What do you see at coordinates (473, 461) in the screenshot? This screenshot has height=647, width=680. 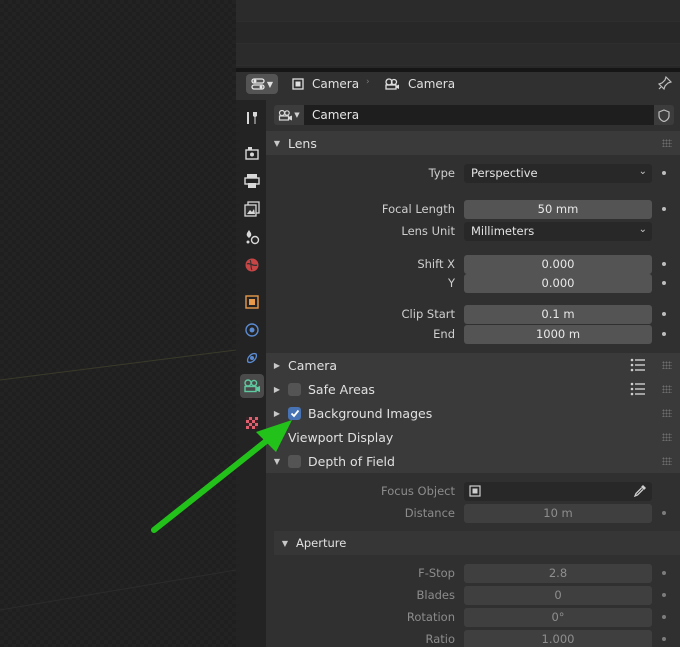 I see `panel-depth-of-field-header: ▼ Depth of Field` at bounding box center [473, 461].